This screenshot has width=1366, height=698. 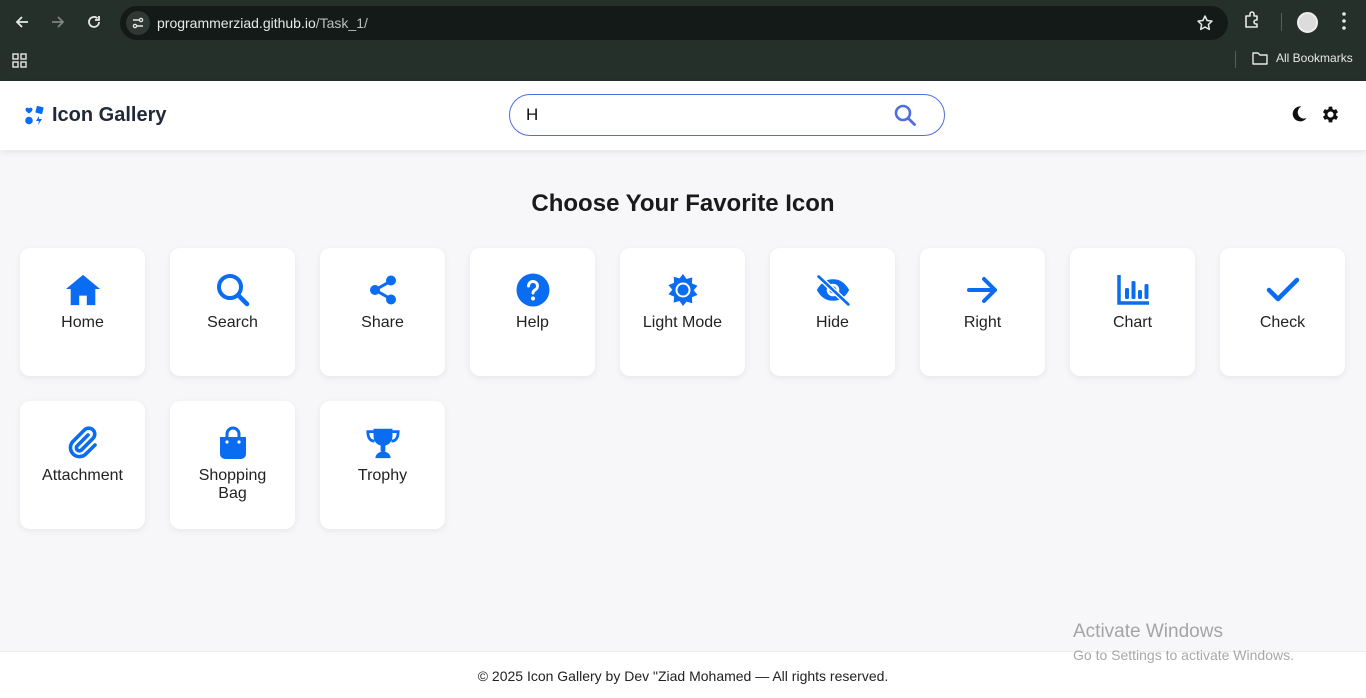 I want to click on icon-card-chart: Chart, so click(x=1132, y=312).